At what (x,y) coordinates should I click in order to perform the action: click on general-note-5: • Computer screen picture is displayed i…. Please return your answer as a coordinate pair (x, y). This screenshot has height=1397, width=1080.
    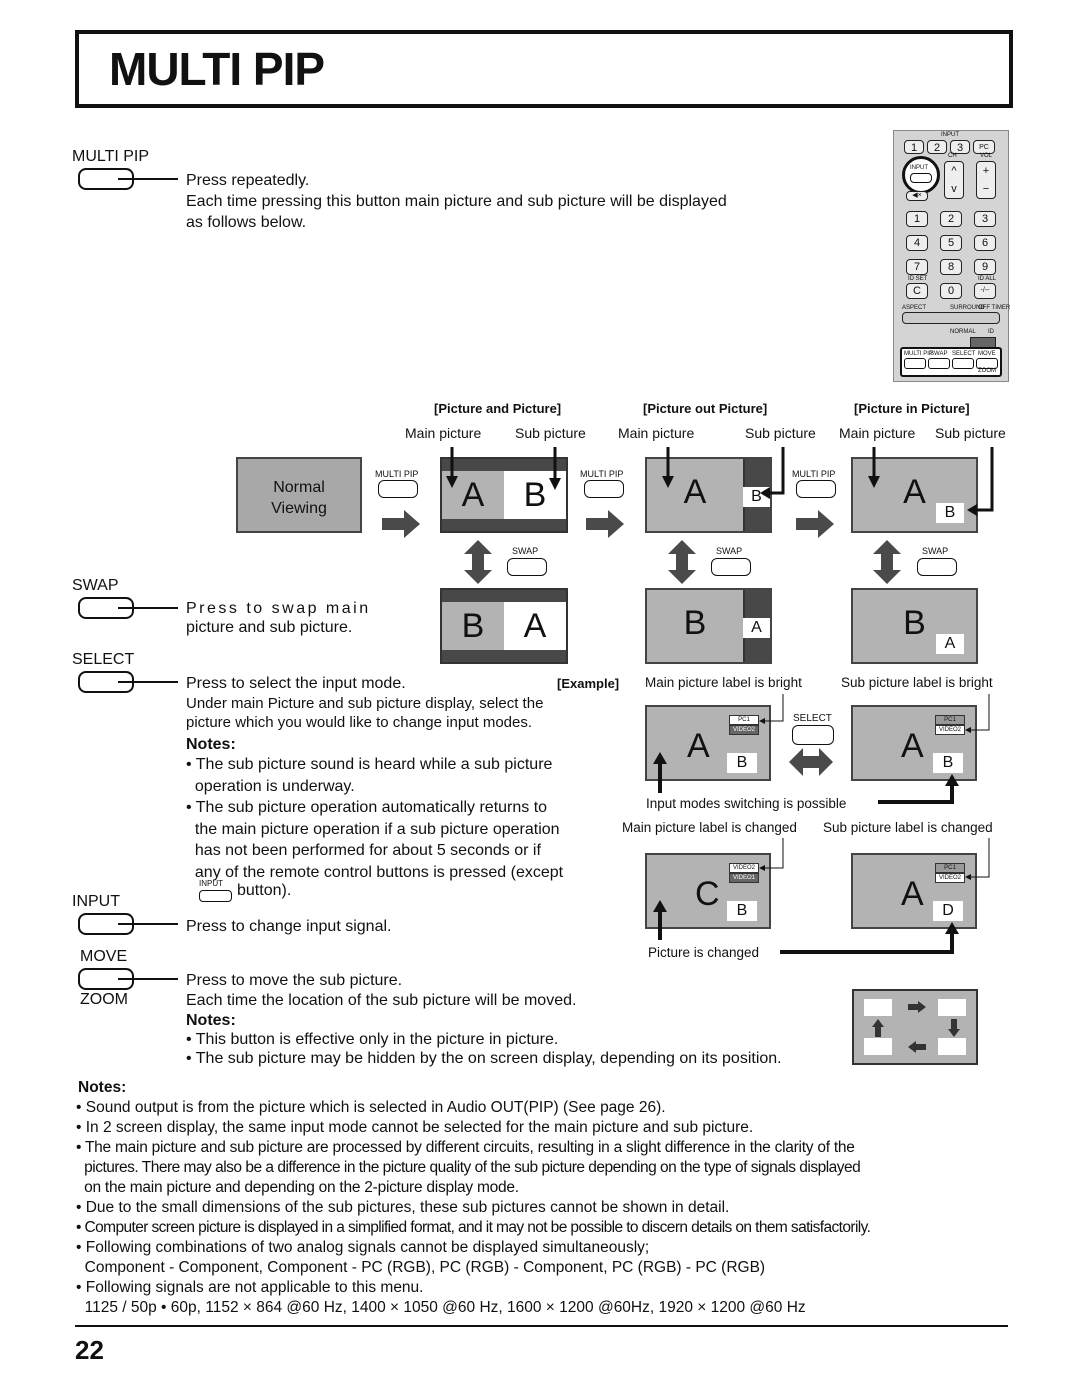
    Looking at the image, I should click on (473, 1227).